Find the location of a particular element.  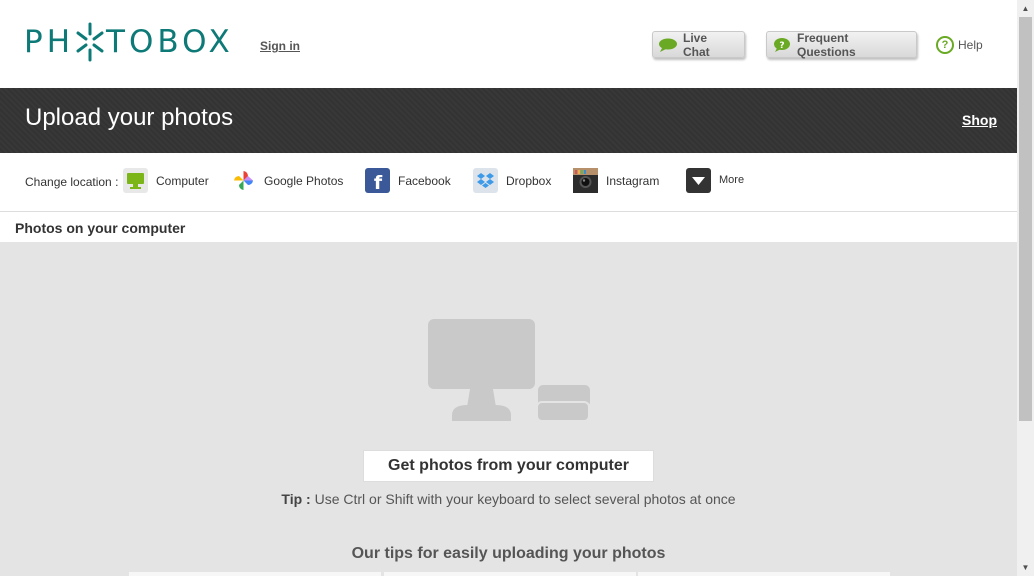

question-bubble-icon: ? is located at coordinates (782, 45).